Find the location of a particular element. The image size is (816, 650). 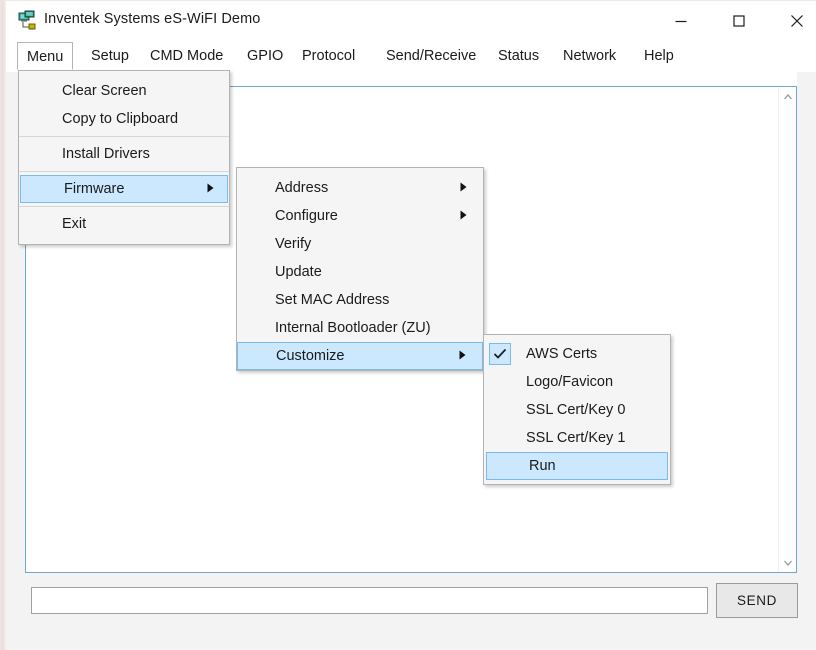

close-button is located at coordinates (795, 21).